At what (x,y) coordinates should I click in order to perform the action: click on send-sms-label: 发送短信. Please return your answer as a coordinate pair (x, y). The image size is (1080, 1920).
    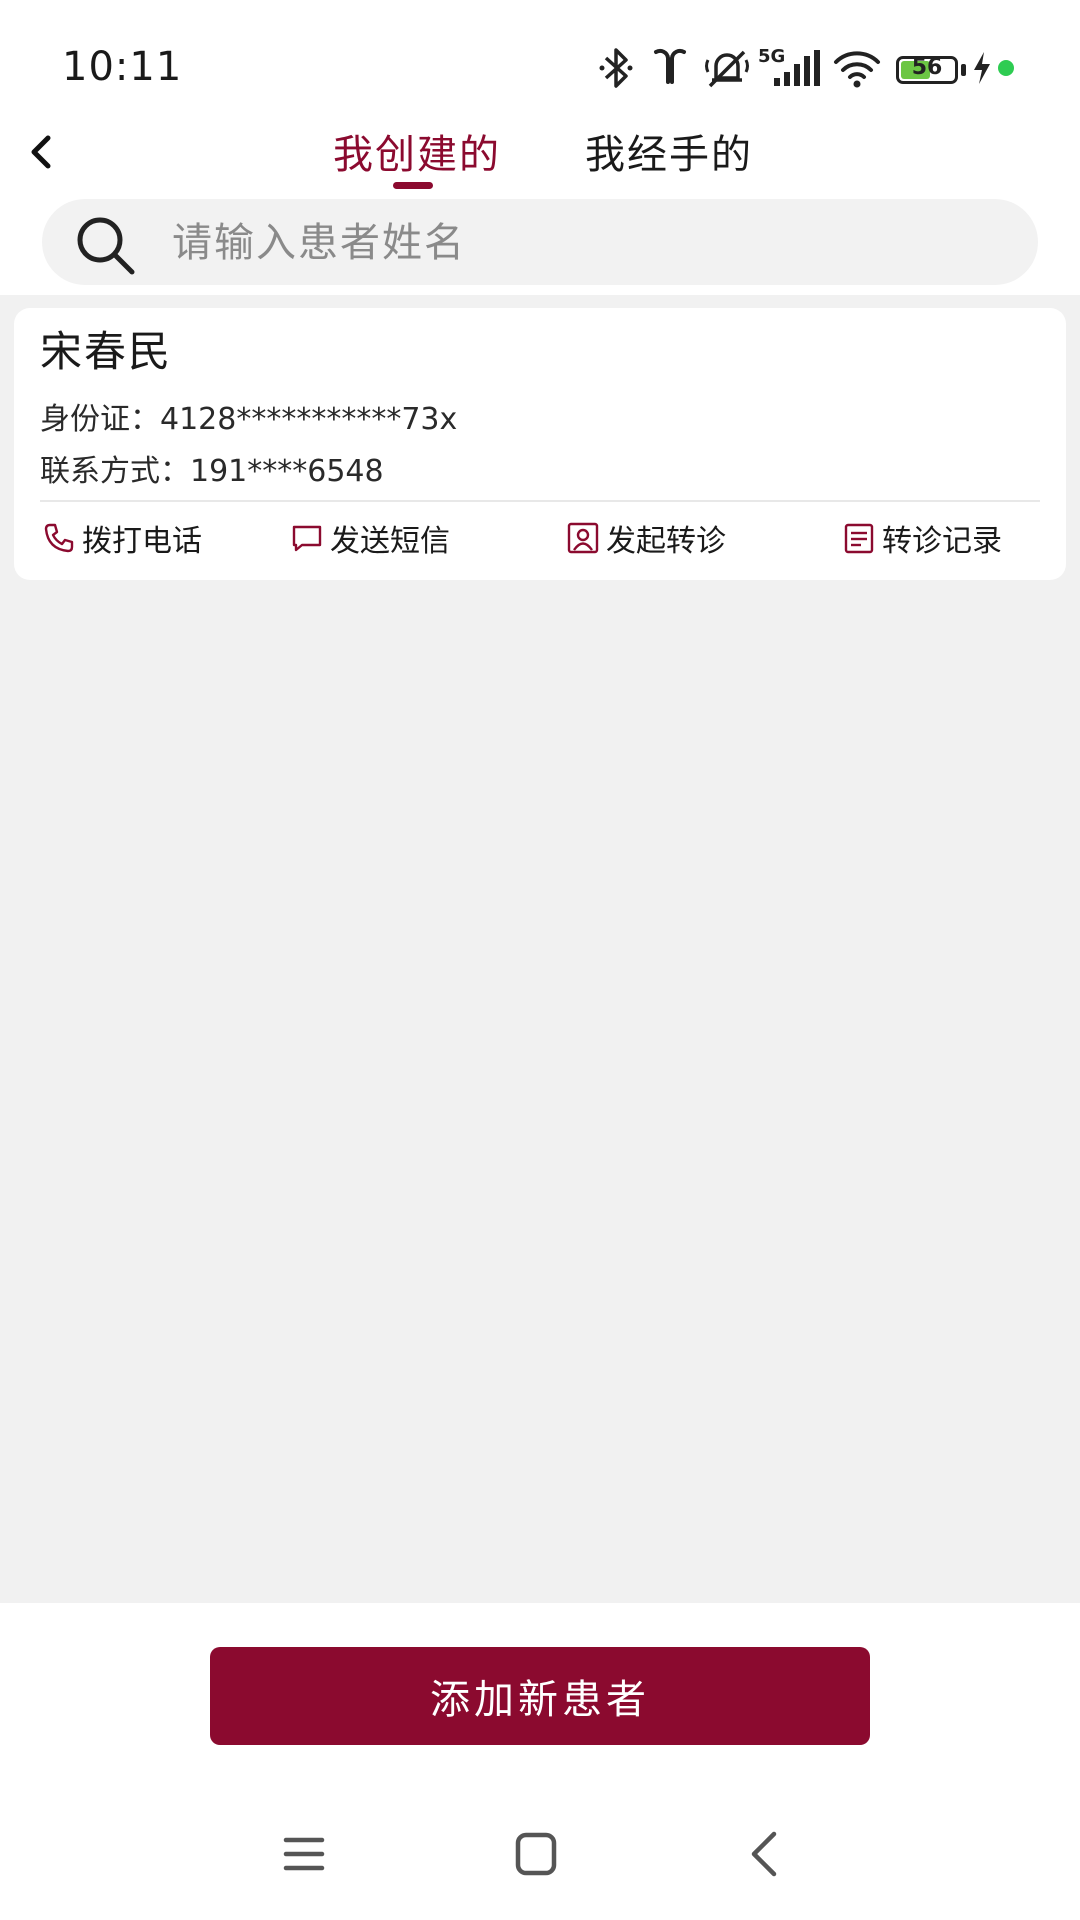
    Looking at the image, I should click on (390, 541).